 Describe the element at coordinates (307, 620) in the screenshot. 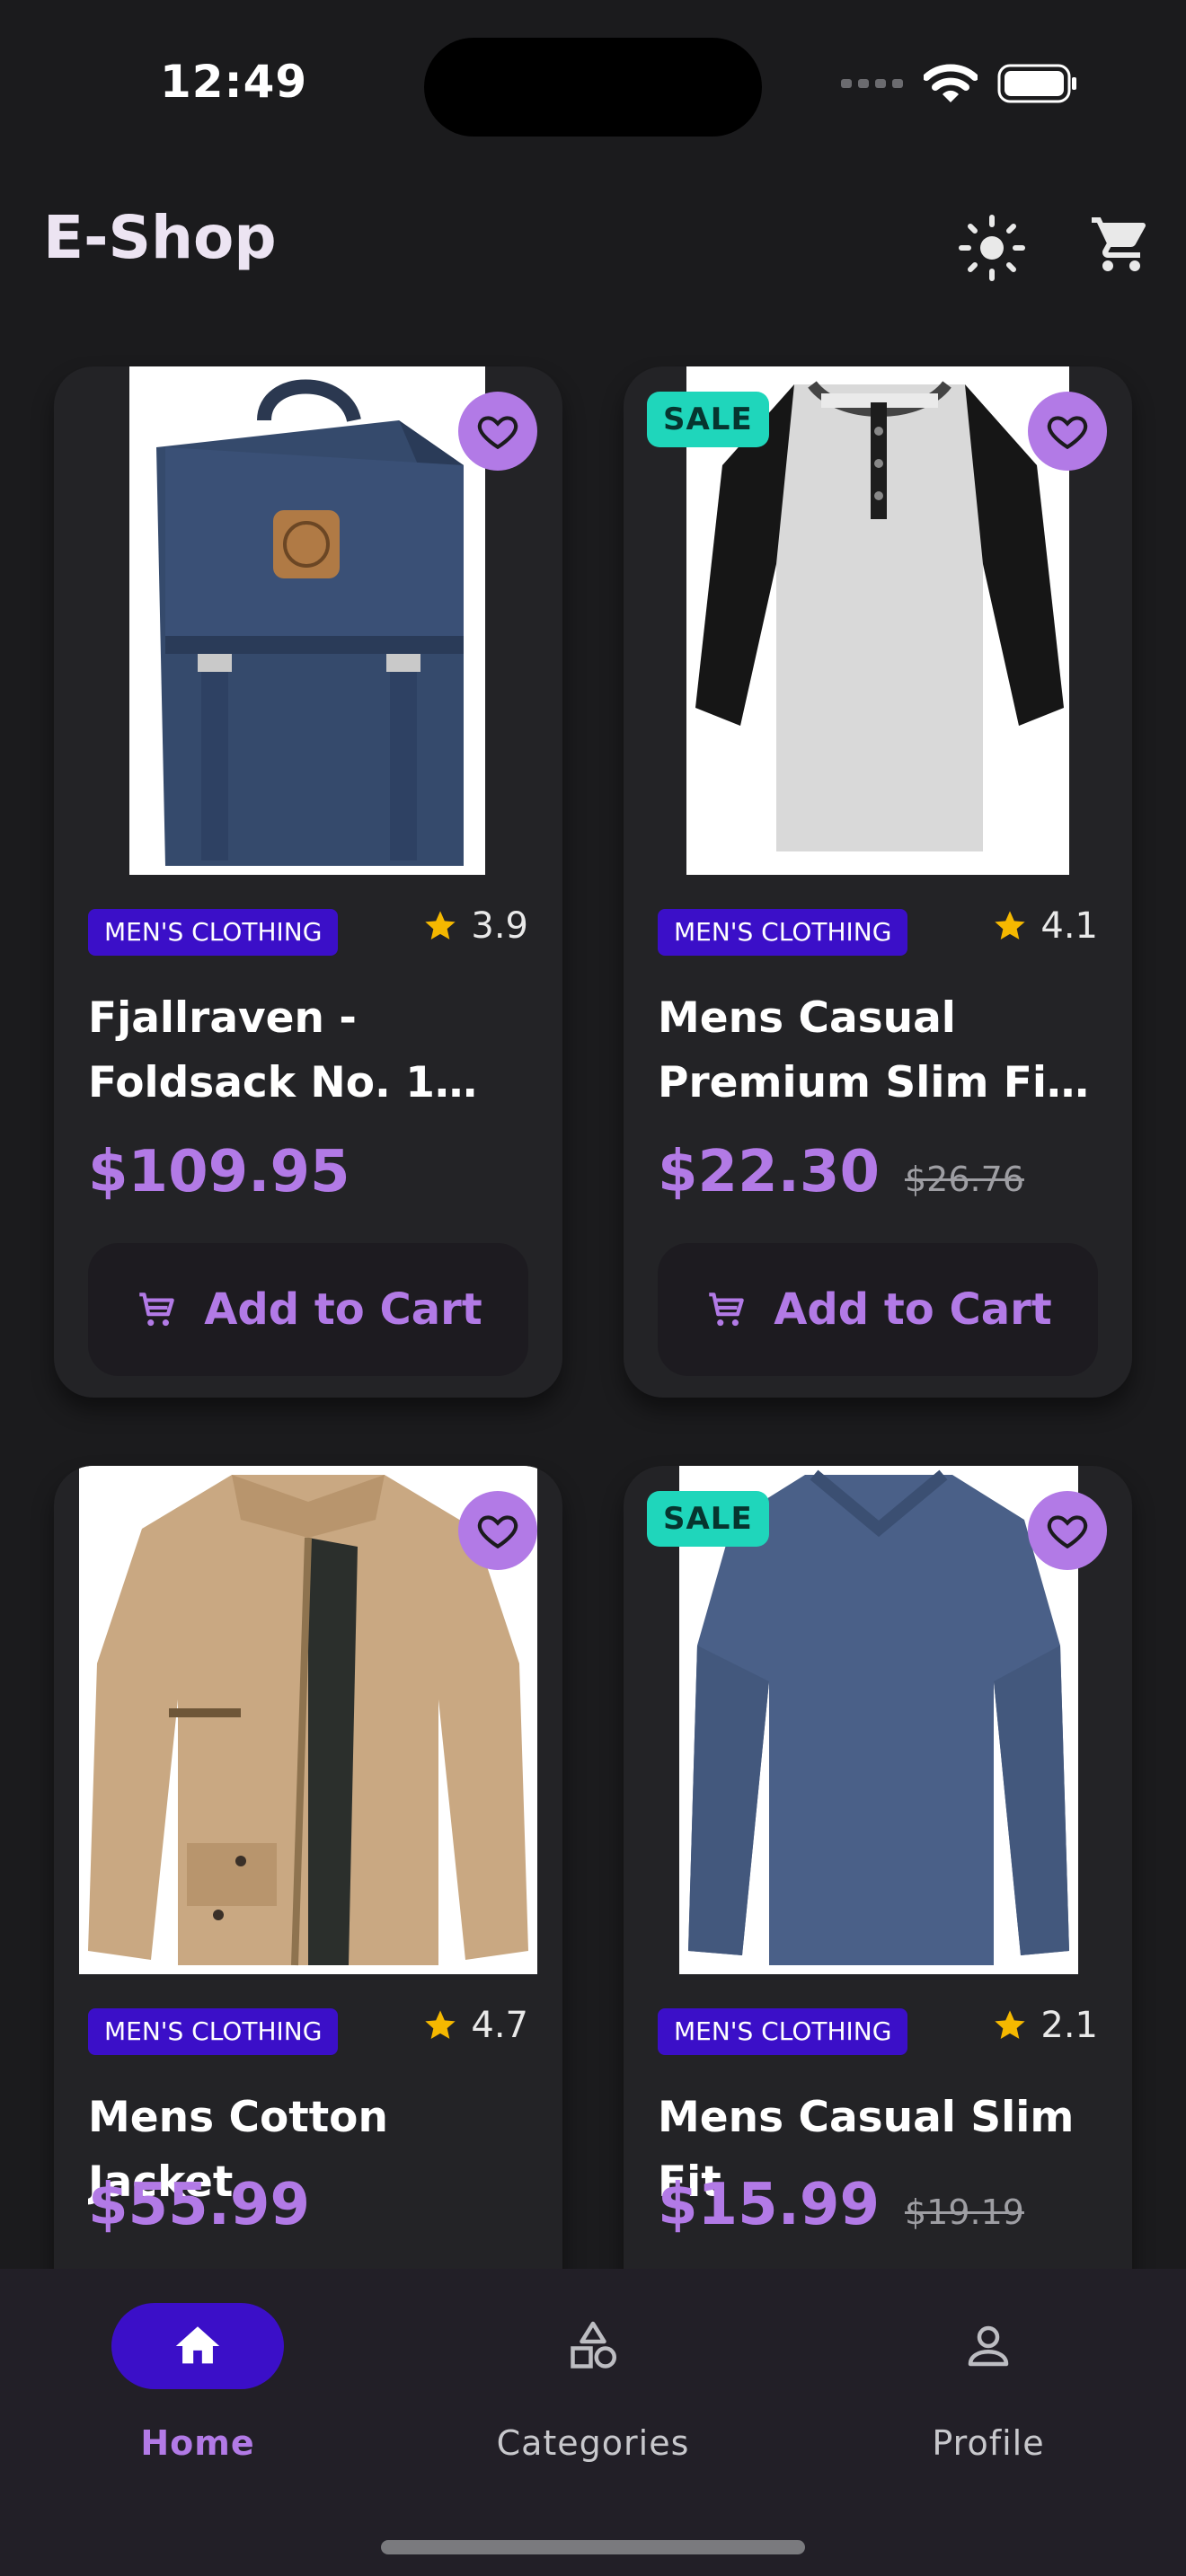

I see `product-image-backpack` at that location.